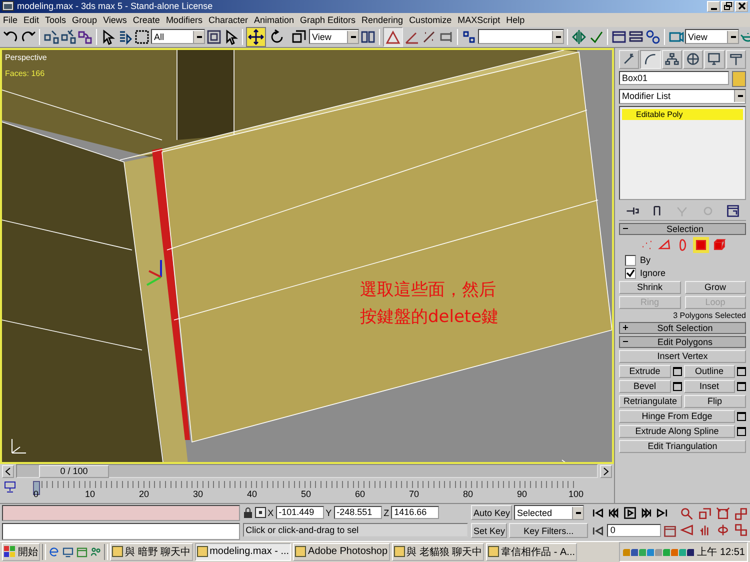 The width and height of the screenshot is (750, 562). I want to click on stack-item: Editable Poly, so click(682, 114).